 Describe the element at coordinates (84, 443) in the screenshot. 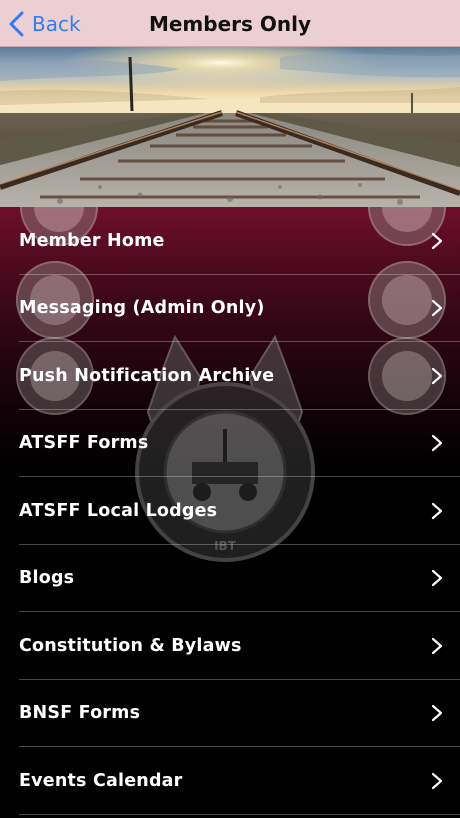

I see `menu-item-label: ATSFF Forms` at that location.